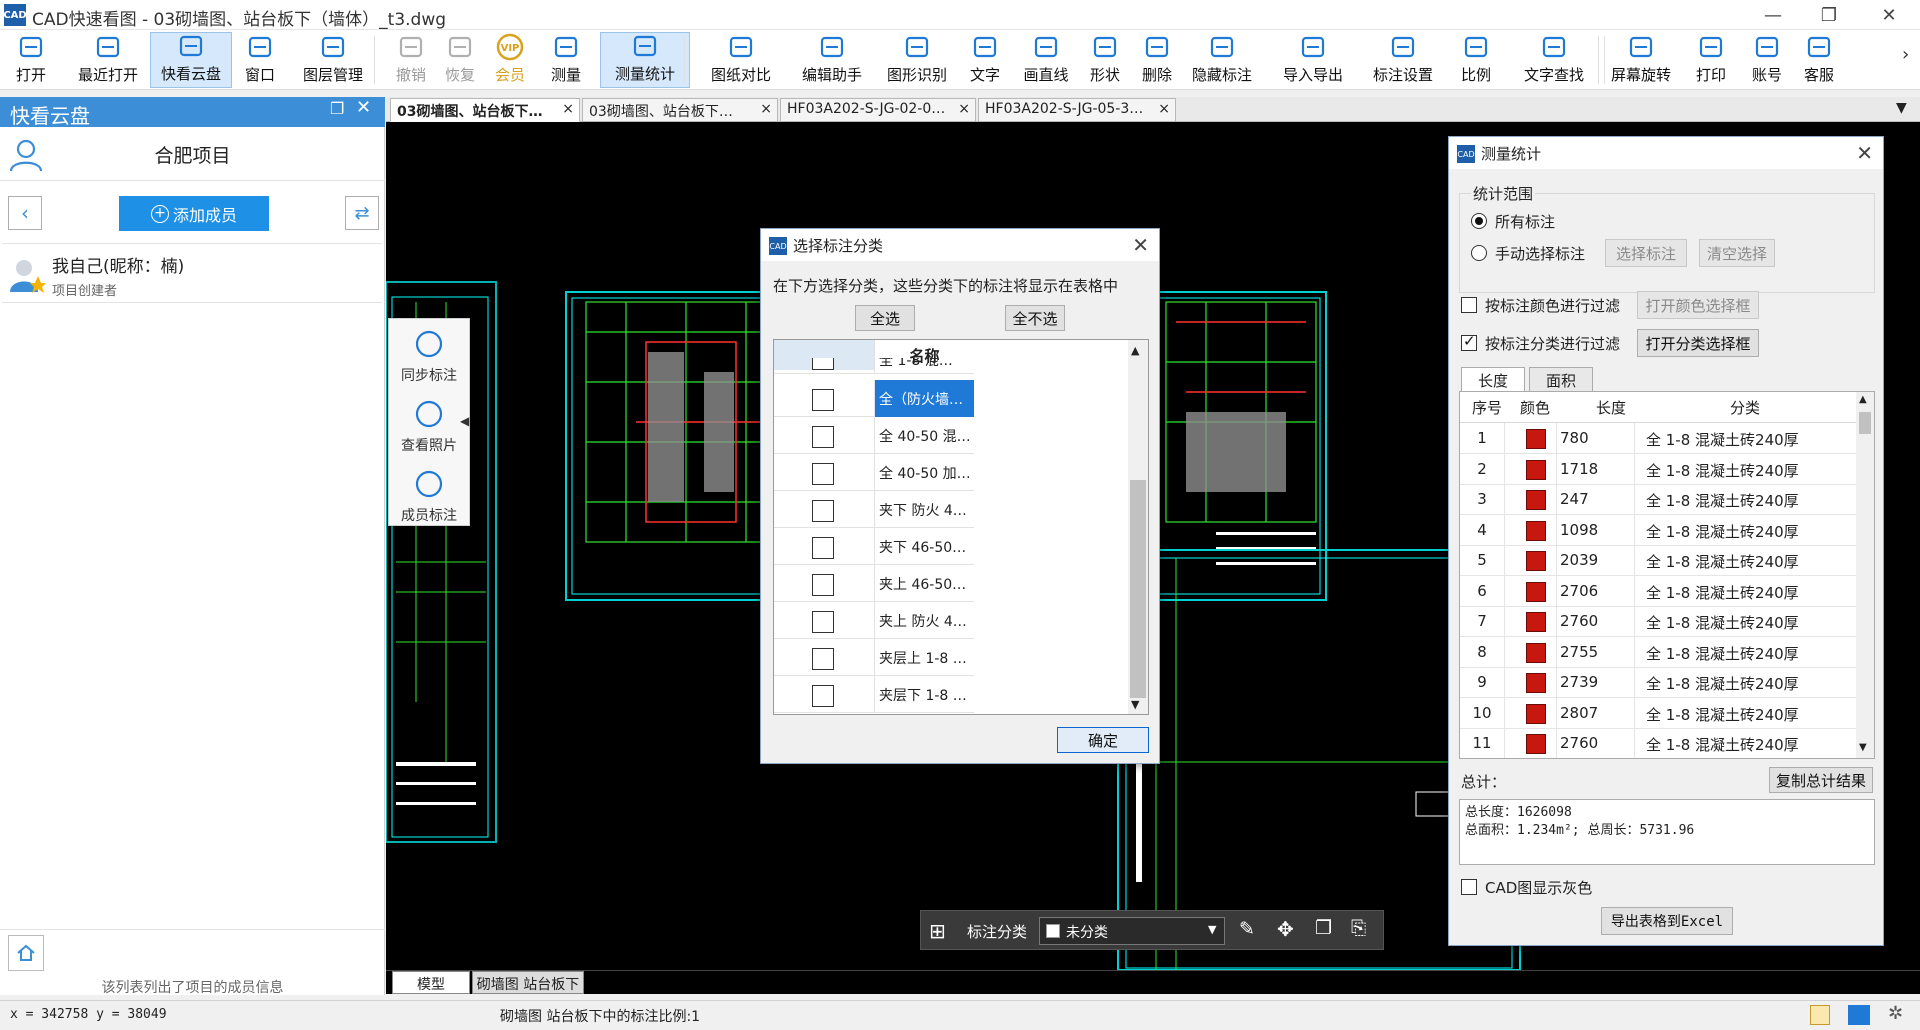 The height and width of the screenshot is (1030, 1920). I want to click on stats-row: 8 2755 全 1-8 混凝土砖240厚, so click(1659, 652).